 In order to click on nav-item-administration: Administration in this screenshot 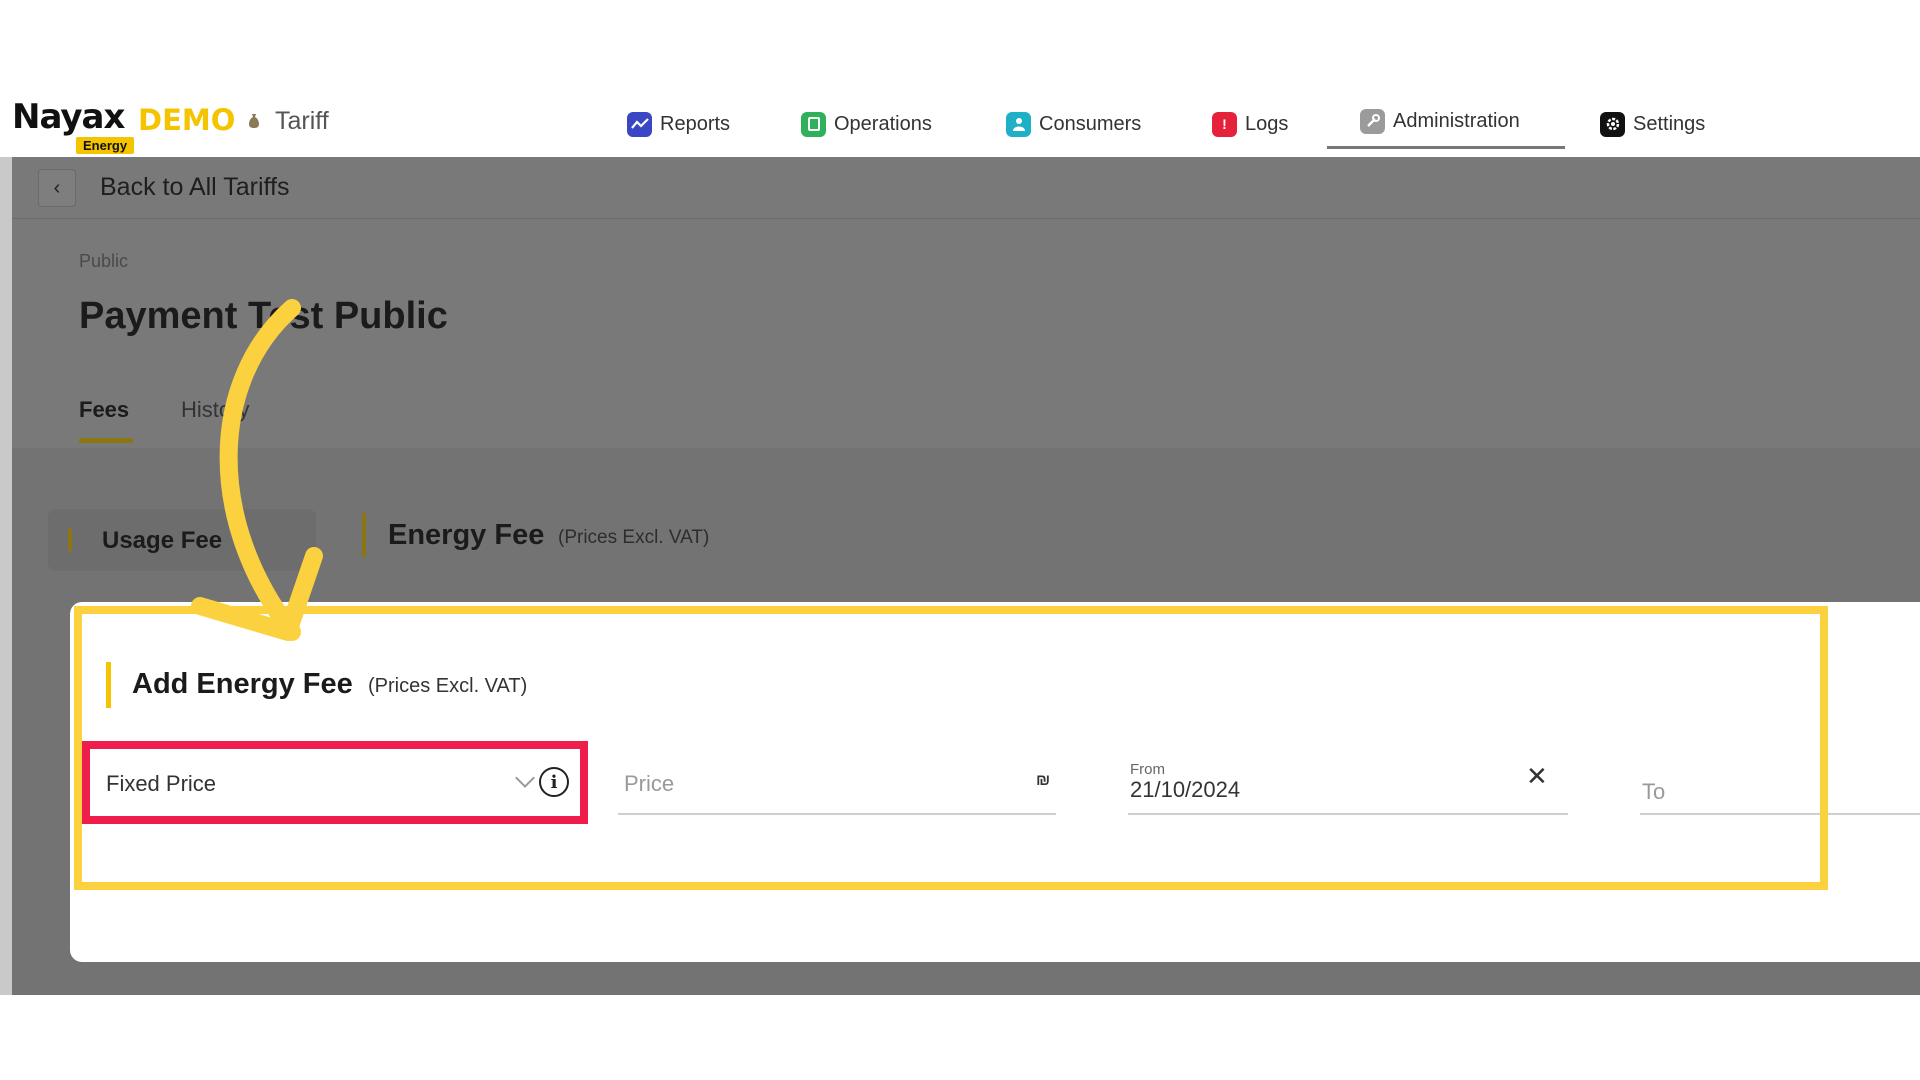, I will do `click(1440, 121)`.